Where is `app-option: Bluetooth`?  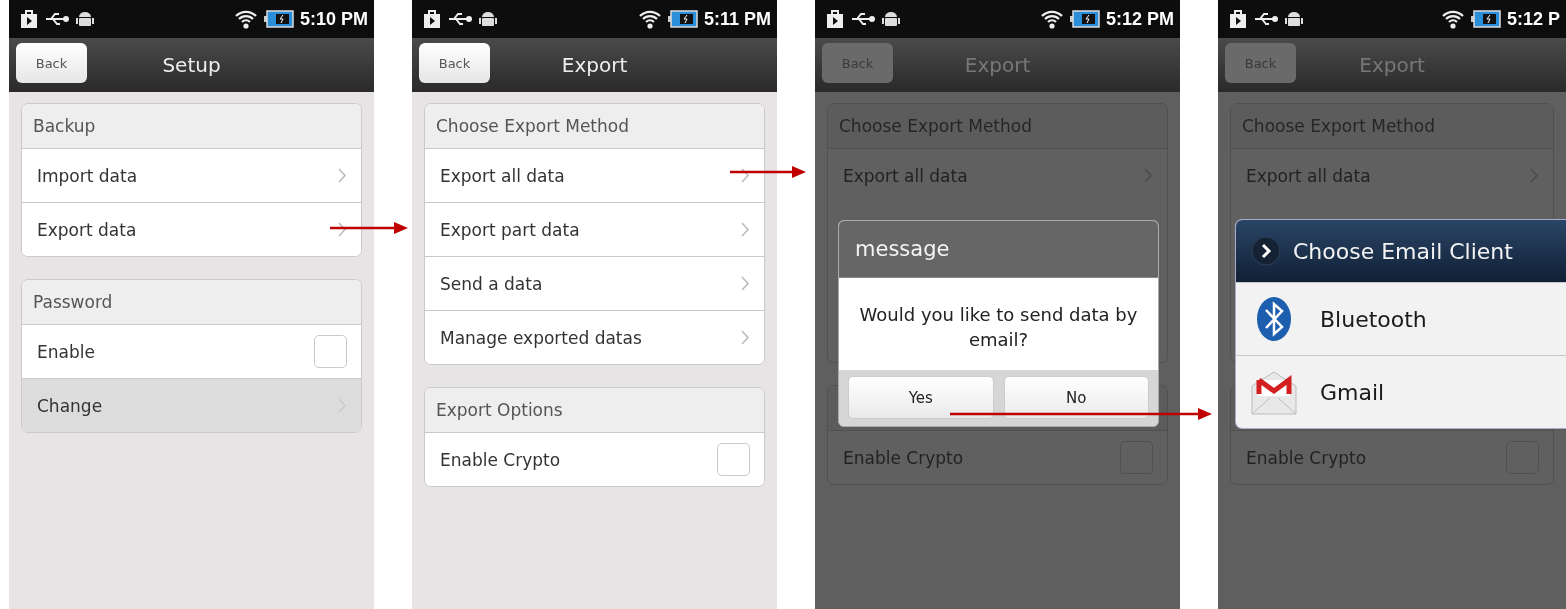 app-option: Bluetooth is located at coordinates (1401, 318).